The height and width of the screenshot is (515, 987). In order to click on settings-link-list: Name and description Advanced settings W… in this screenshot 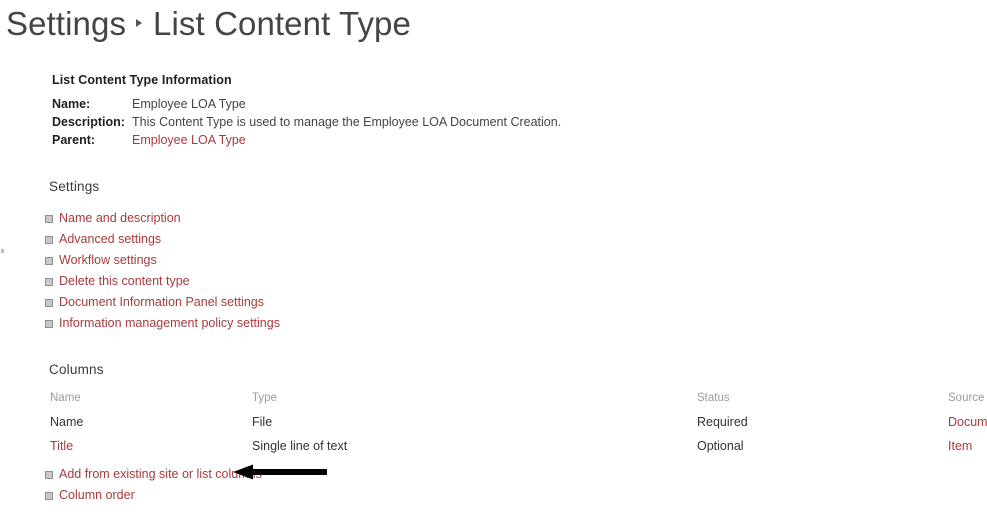, I will do `click(162, 271)`.